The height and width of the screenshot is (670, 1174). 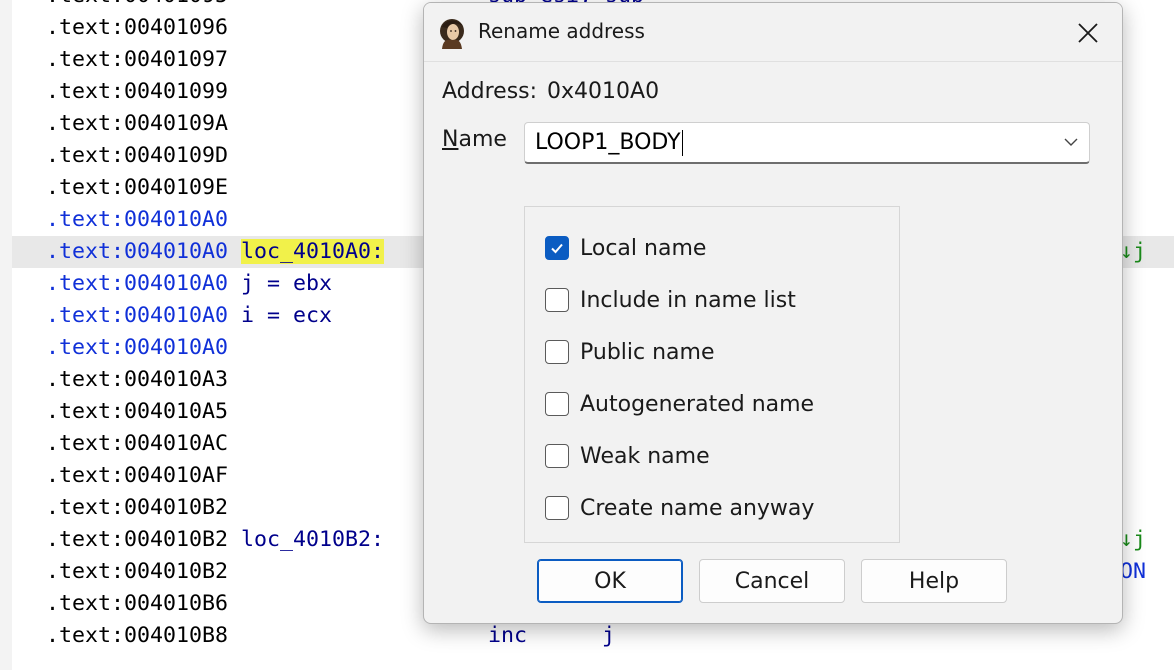 I want to click on checkbox-checked-icon, so click(x=557, y=248).